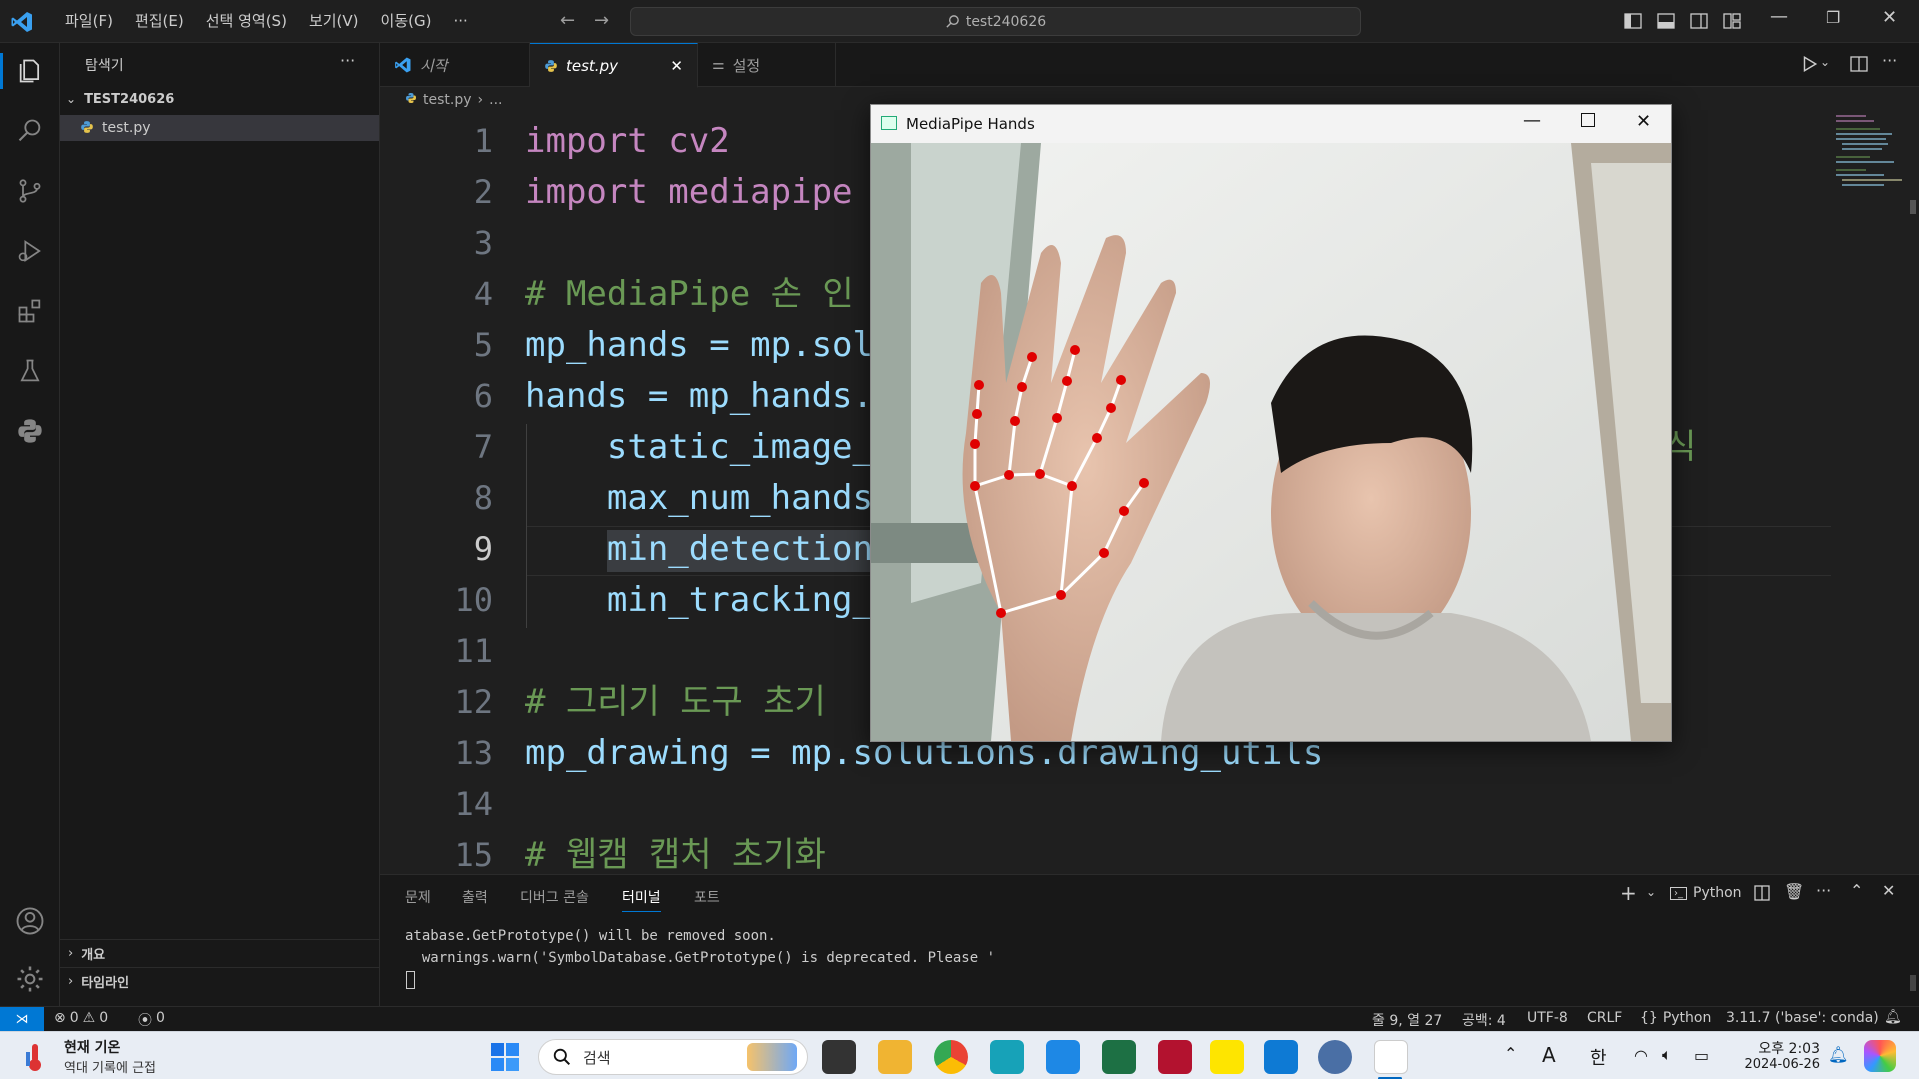 Image resolution: width=1919 pixels, height=1079 pixels. Describe the element at coordinates (1119, 1057) in the screenshot. I see `excel-icon` at that location.